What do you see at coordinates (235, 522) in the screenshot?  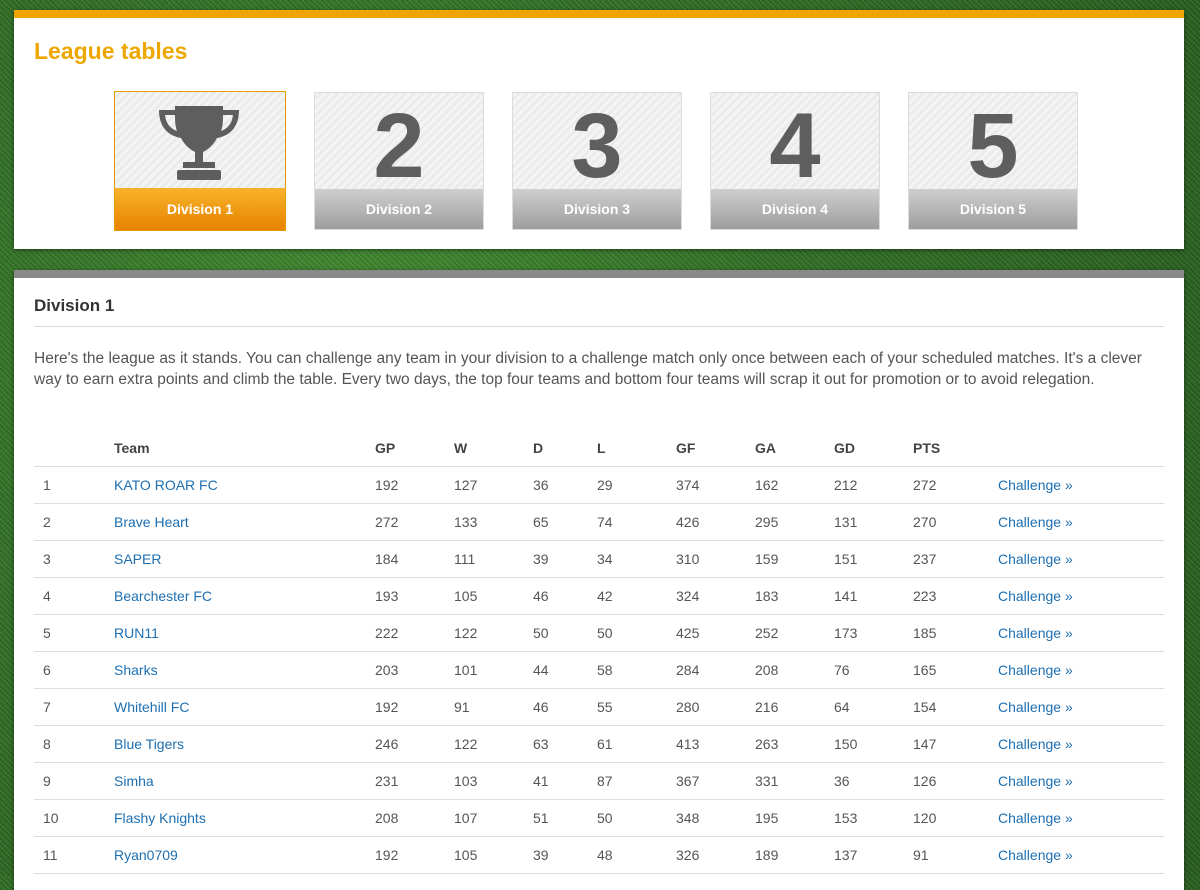 I see `cell-team: Brave Heart` at bounding box center [235, 522].